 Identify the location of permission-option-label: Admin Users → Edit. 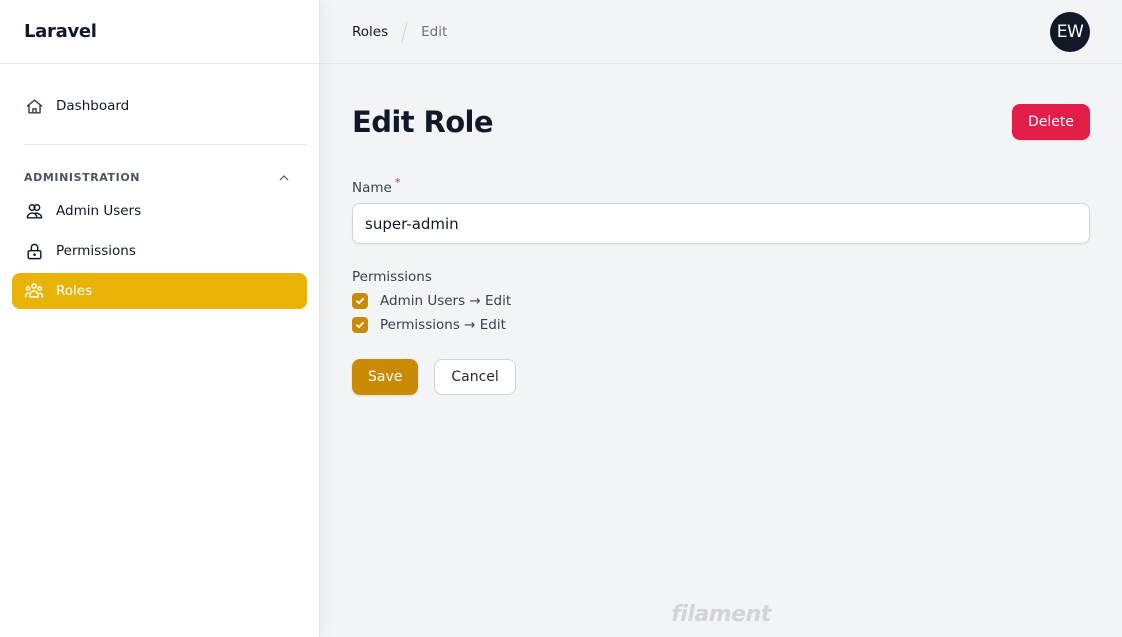
(446, 301).